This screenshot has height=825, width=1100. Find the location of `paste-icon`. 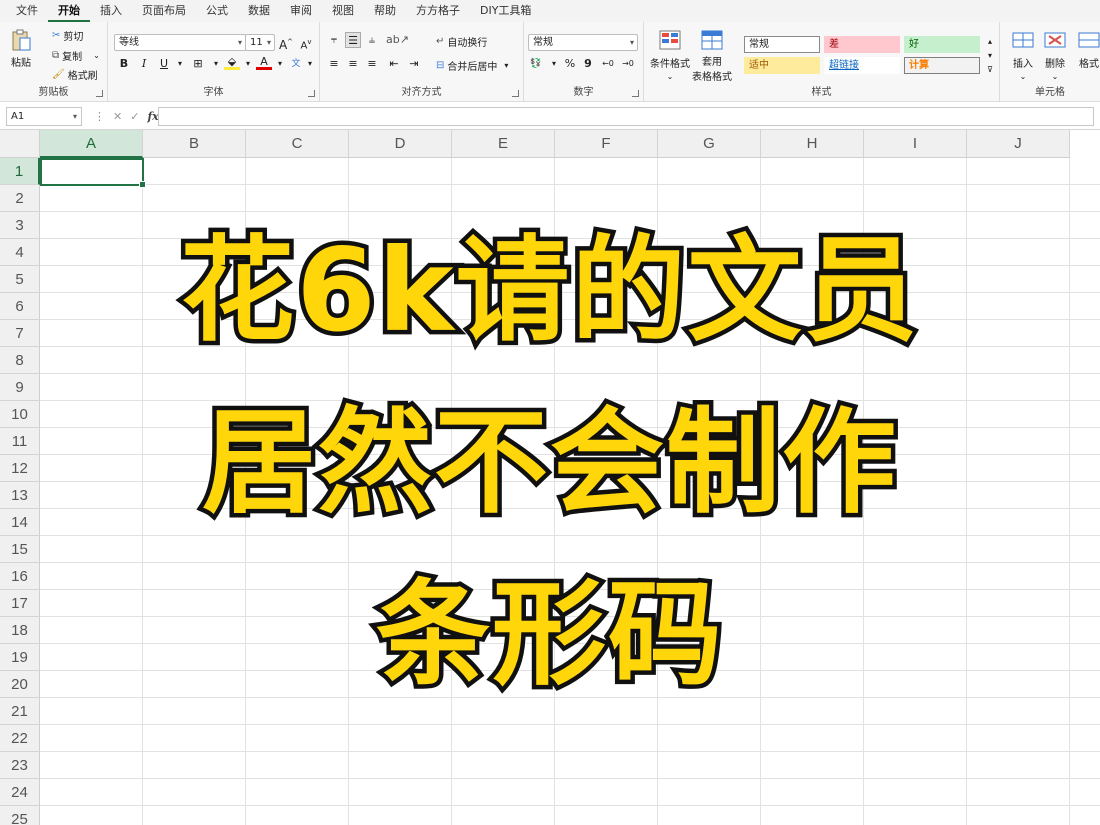

paste-icon is located at coordinates (21, 40).